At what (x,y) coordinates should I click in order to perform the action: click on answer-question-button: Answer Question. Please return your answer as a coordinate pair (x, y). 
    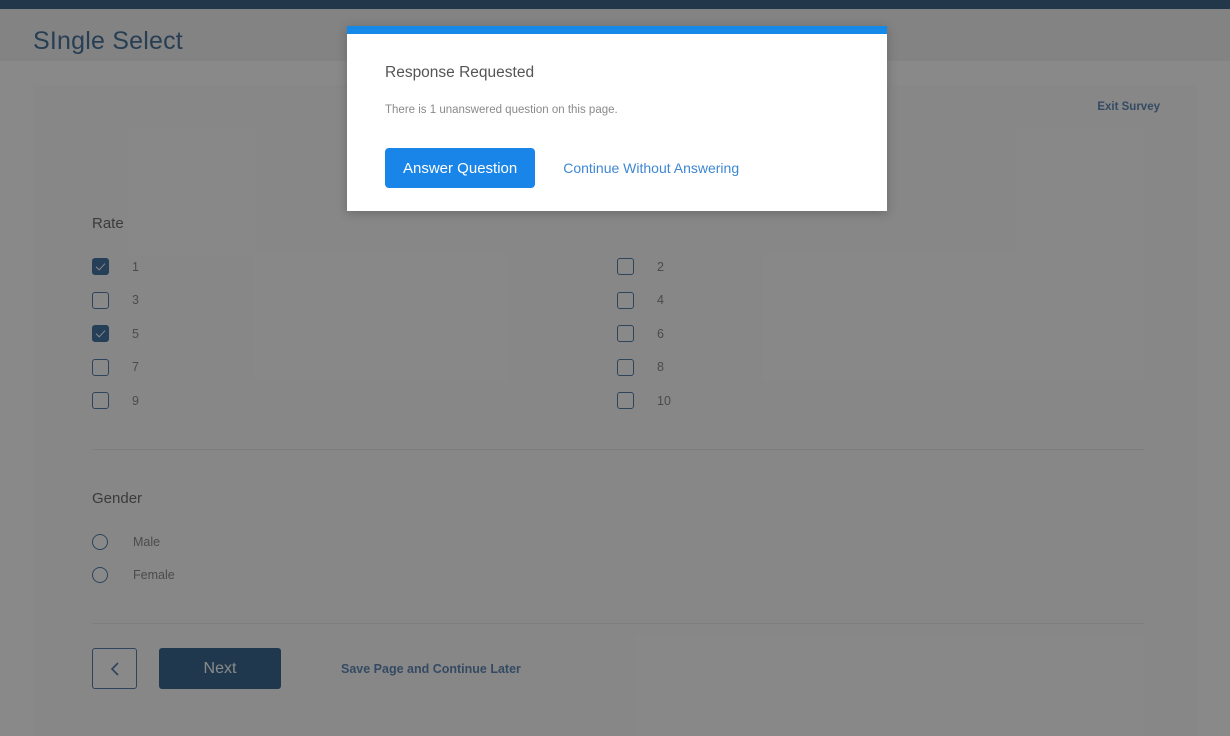
    Looking at the image, I should click on (460, 168).